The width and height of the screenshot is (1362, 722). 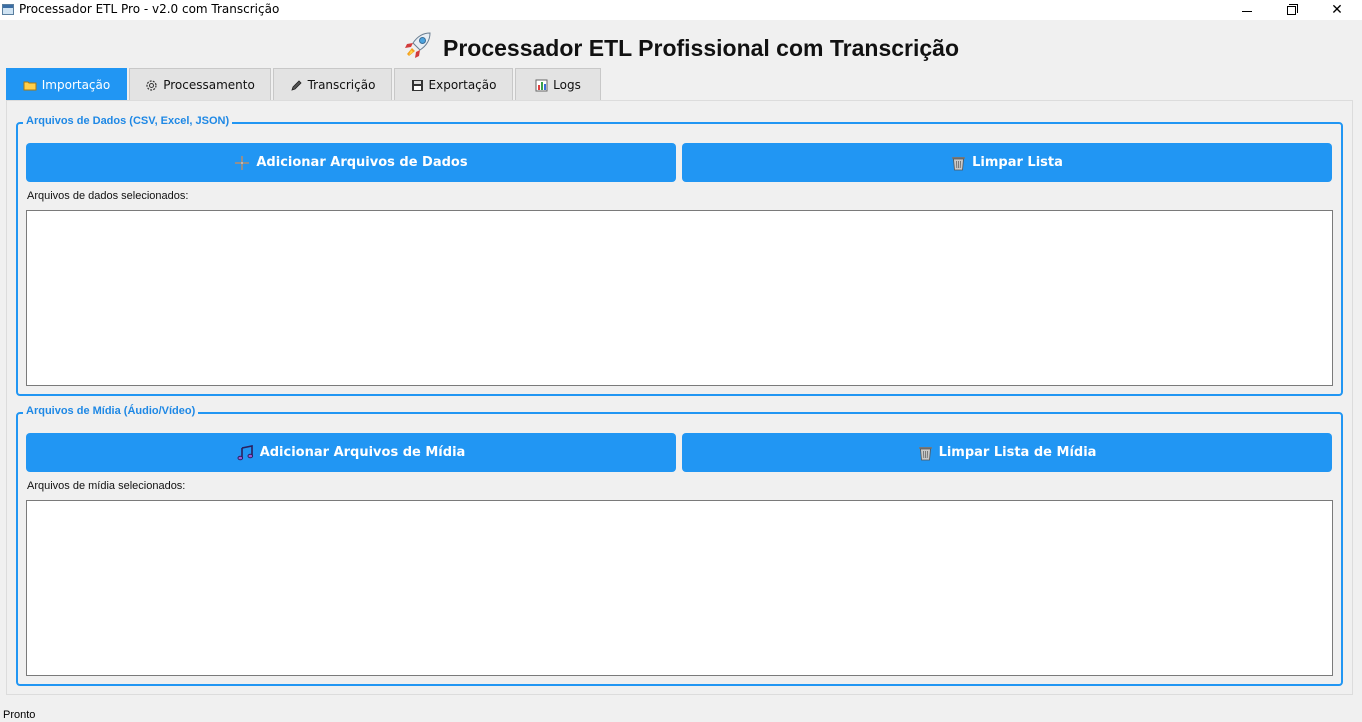 I want to click on close-icon: ✕, so click(x=1337, y=10).